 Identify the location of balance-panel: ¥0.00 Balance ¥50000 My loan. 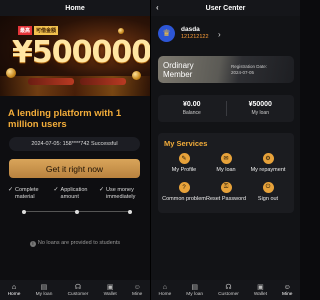
(226, 108).